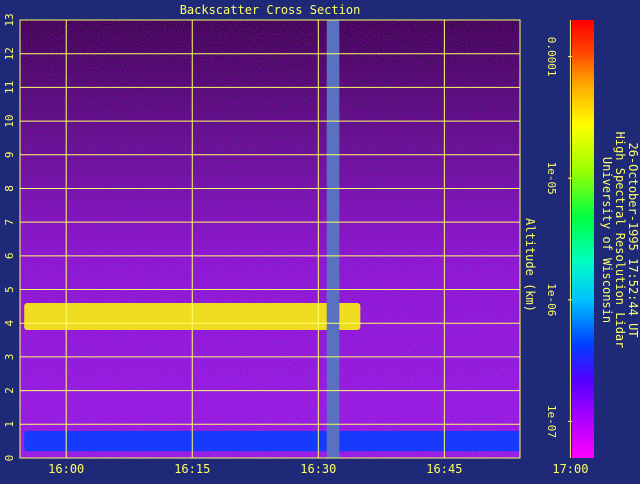  I want to click on colorbar, so click(583, 239).